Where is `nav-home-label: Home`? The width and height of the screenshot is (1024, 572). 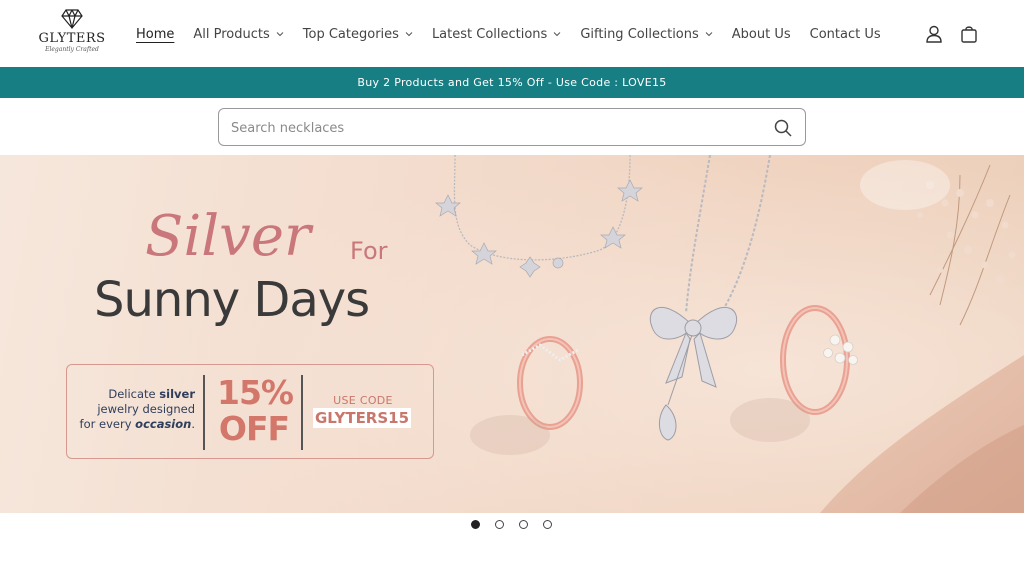
nav-home-label: Home is located at coordinates (155, 34).